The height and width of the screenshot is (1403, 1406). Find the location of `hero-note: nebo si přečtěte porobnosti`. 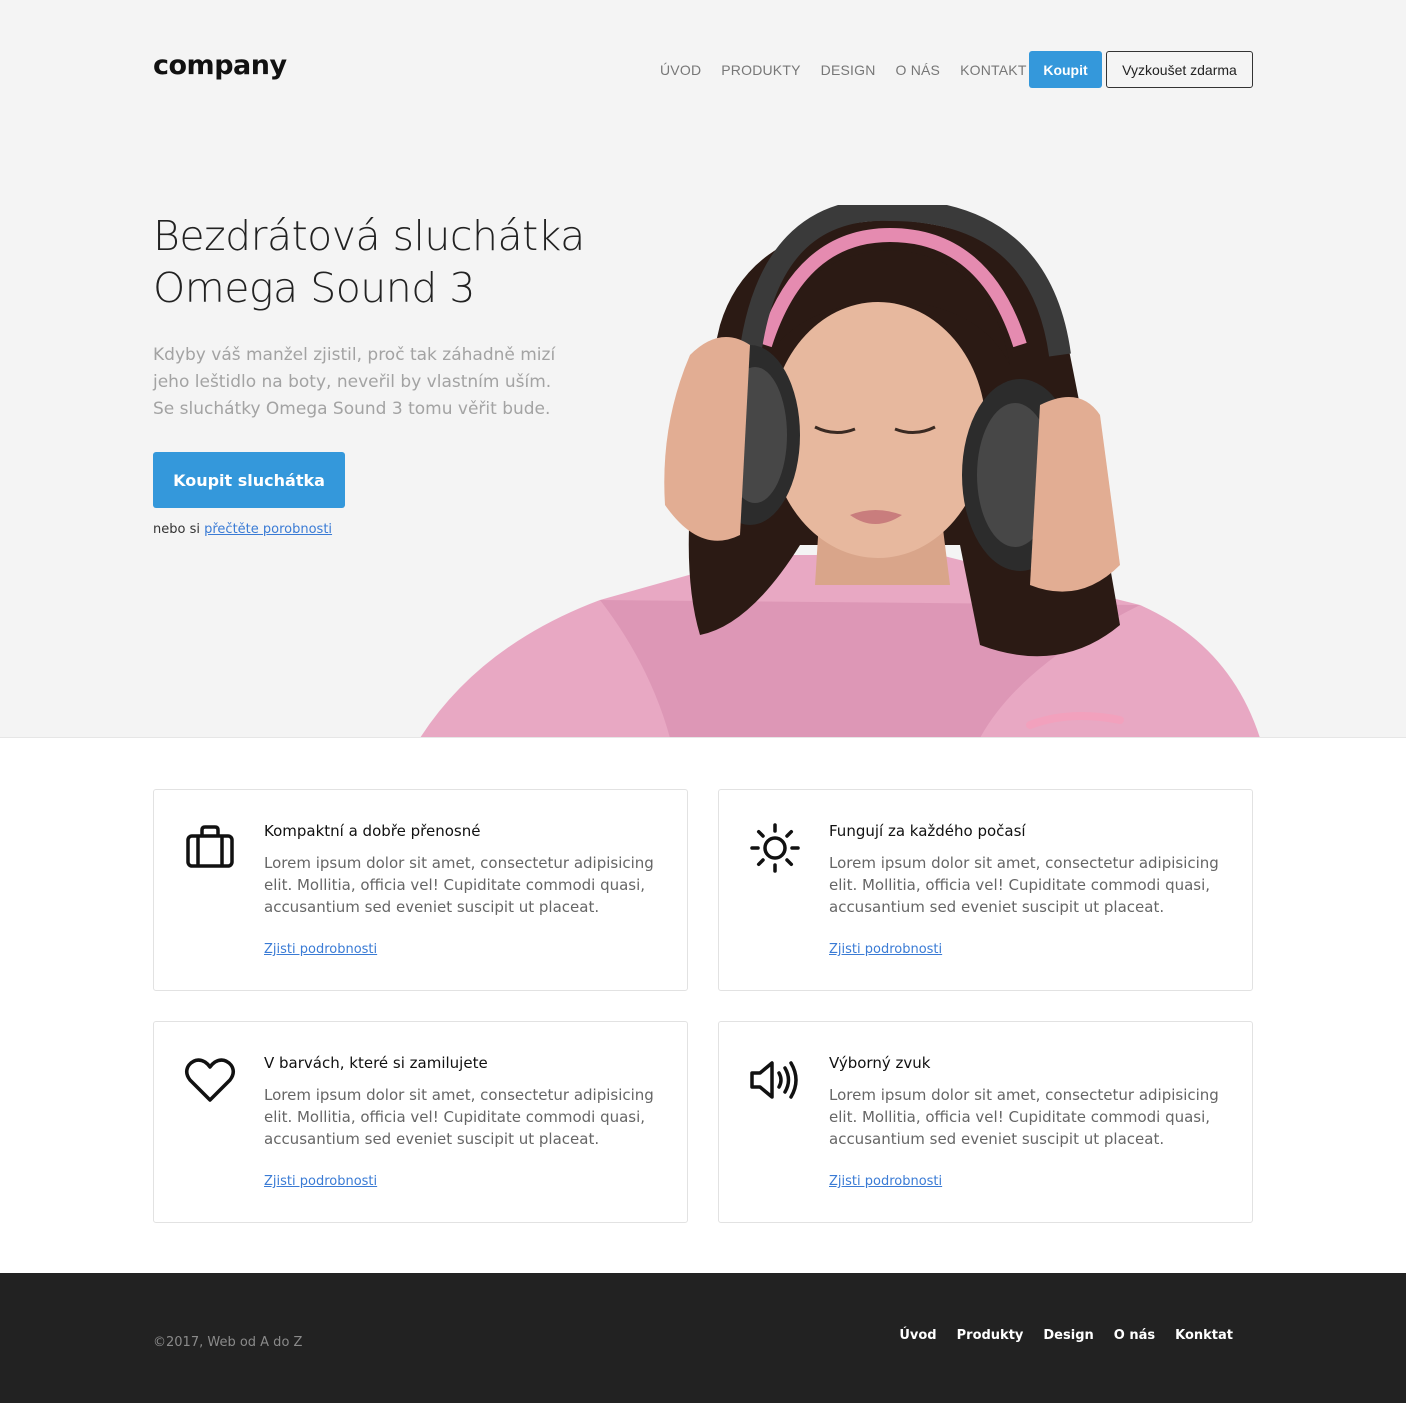

hero-note: nebo si přečtěte porobnosti is located at coordinates (242, 529).